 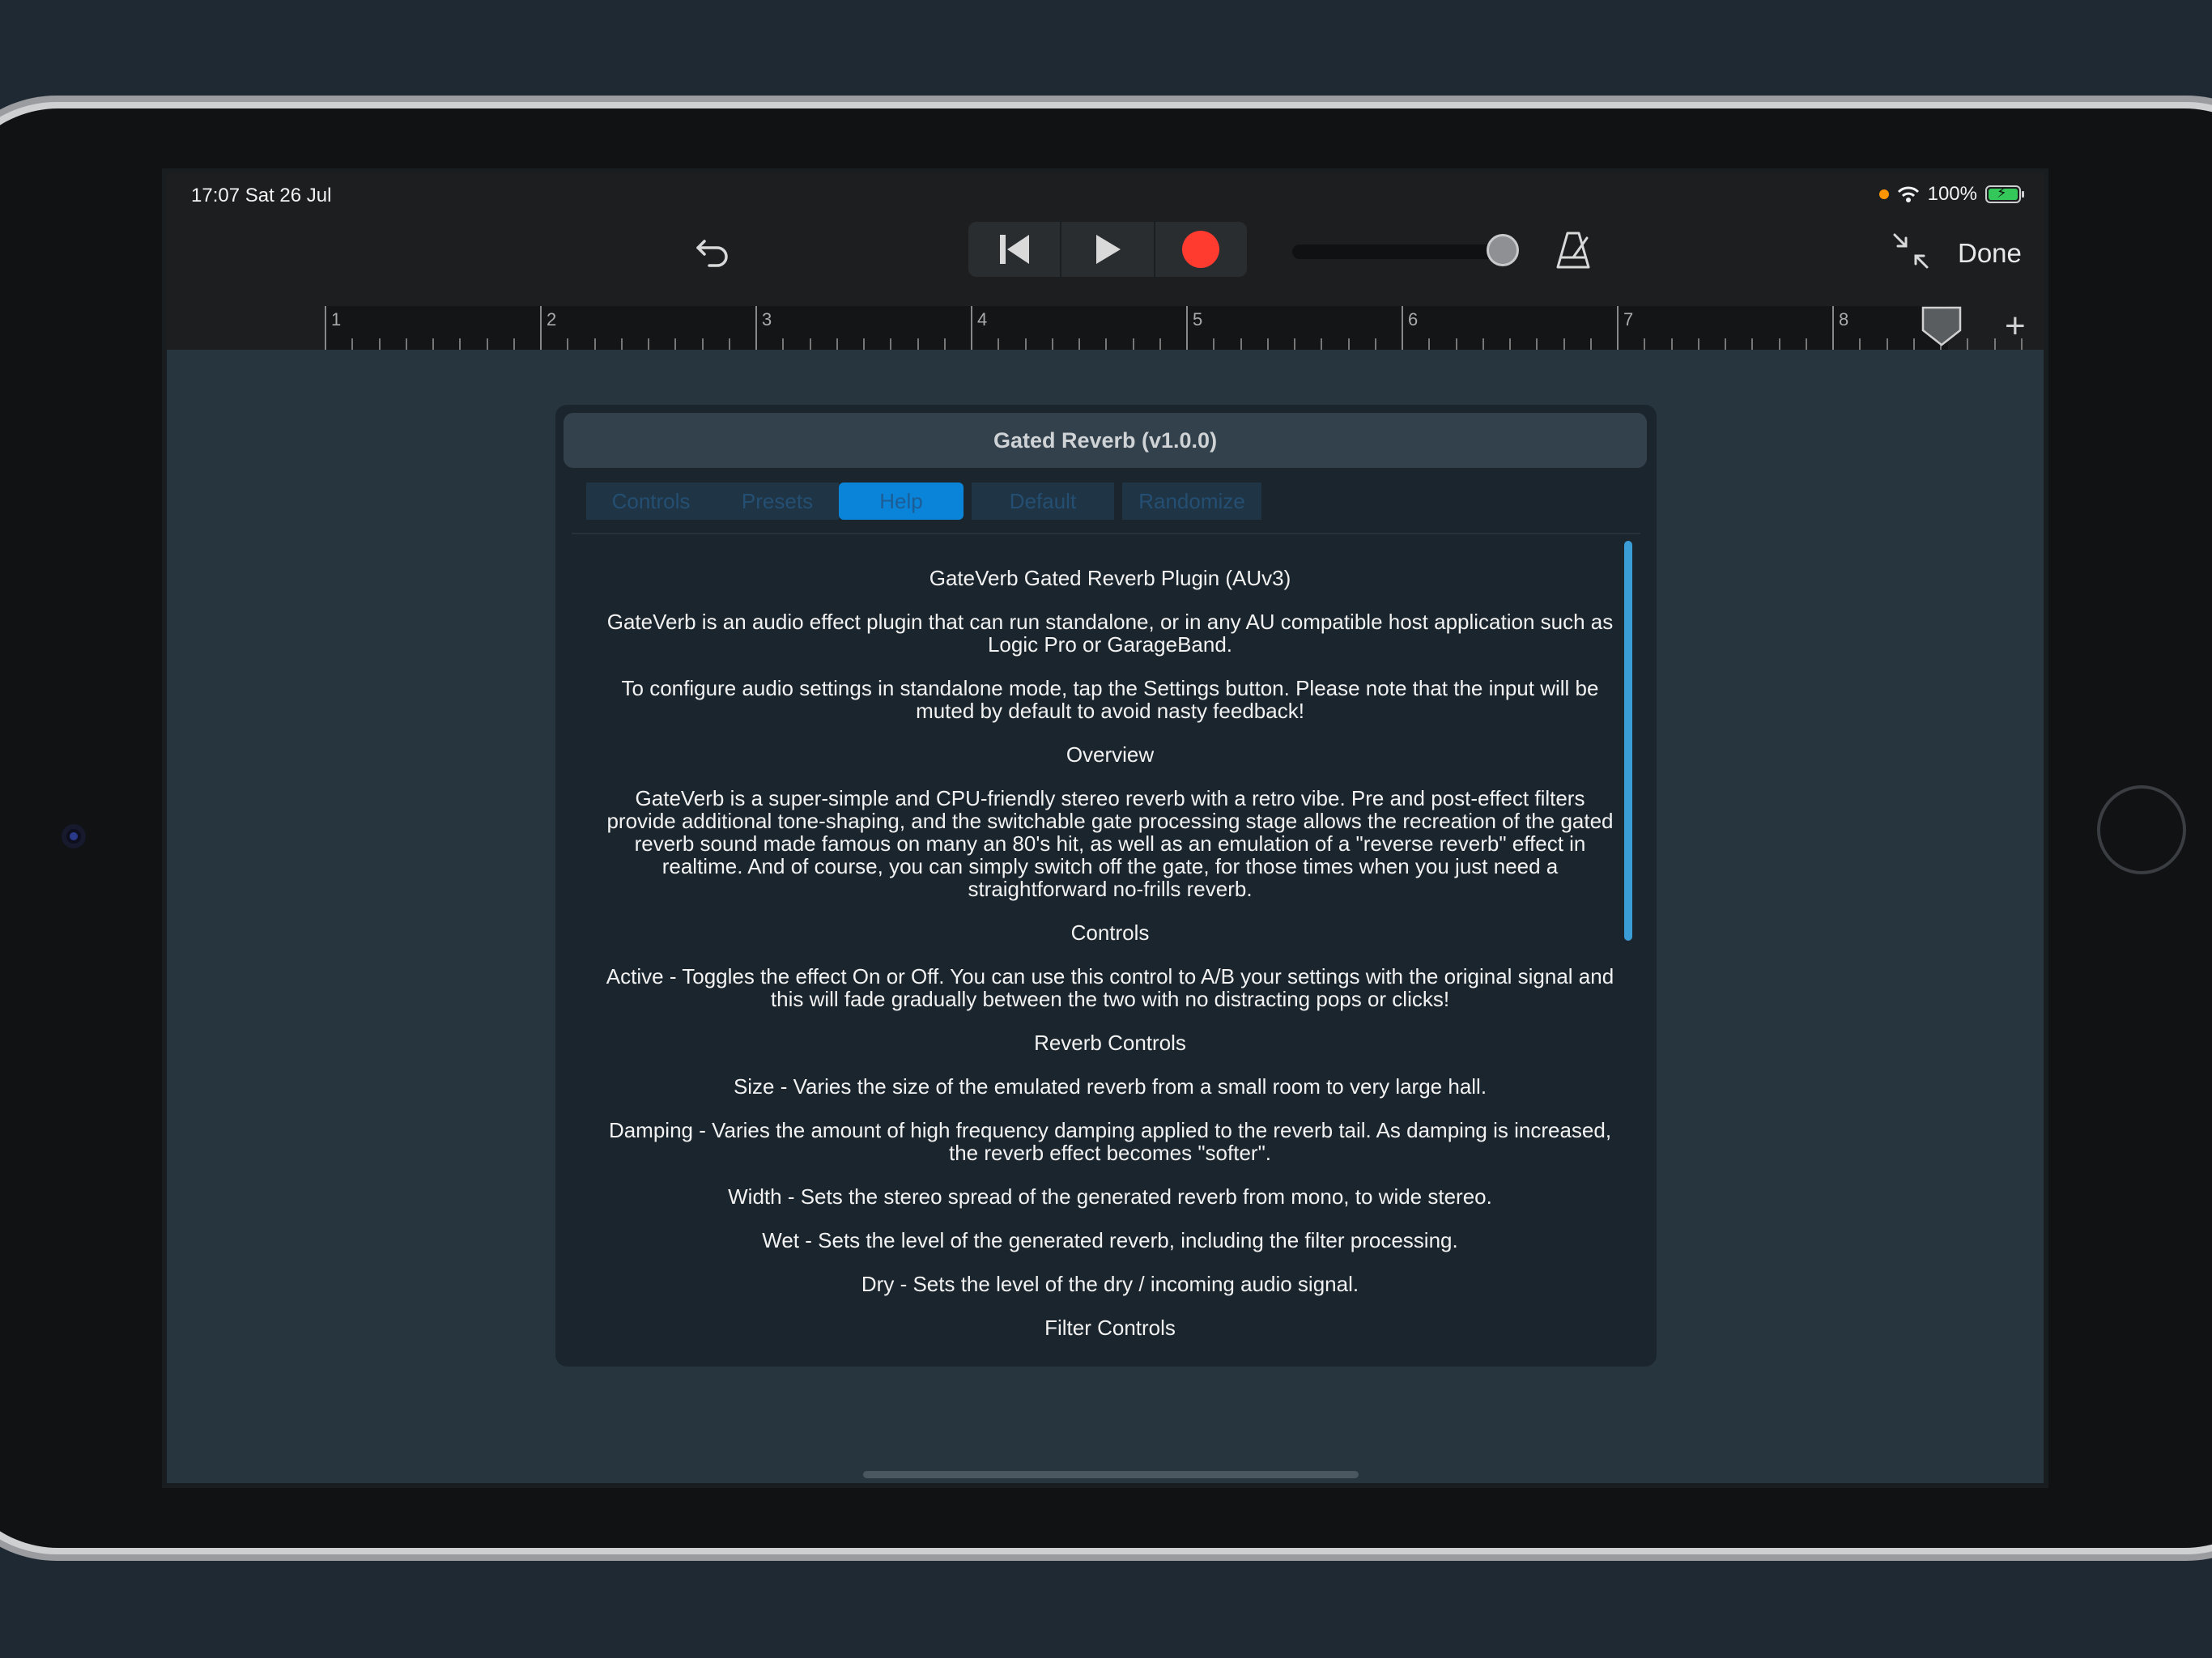 What do you see at coordinates (1414, 319) in the screenshot?
I see `ruler-bar-number: 6` at bounding box center [1414, 319].